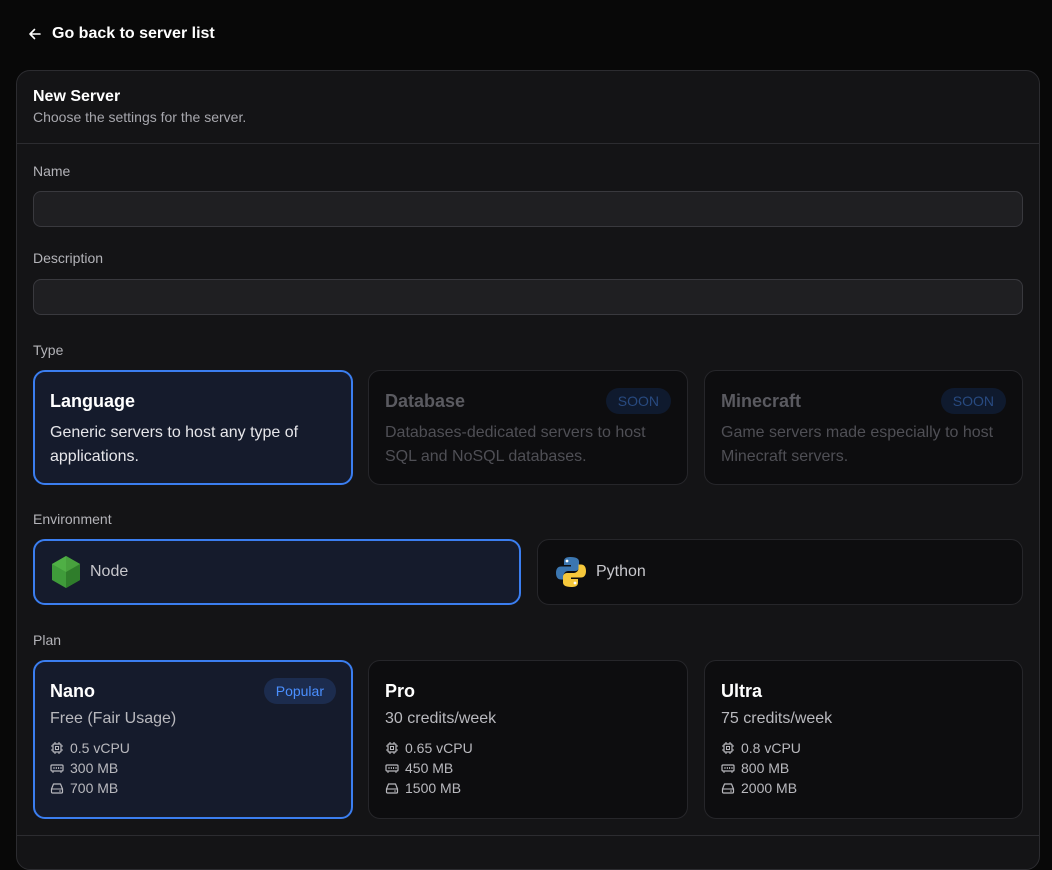 This screenshot has height=870, width=1052. What do you see at coordinates (777, 718) in the screenshot?
I see `plan-price: 75 credits/week` at bounding box center [777, 718].